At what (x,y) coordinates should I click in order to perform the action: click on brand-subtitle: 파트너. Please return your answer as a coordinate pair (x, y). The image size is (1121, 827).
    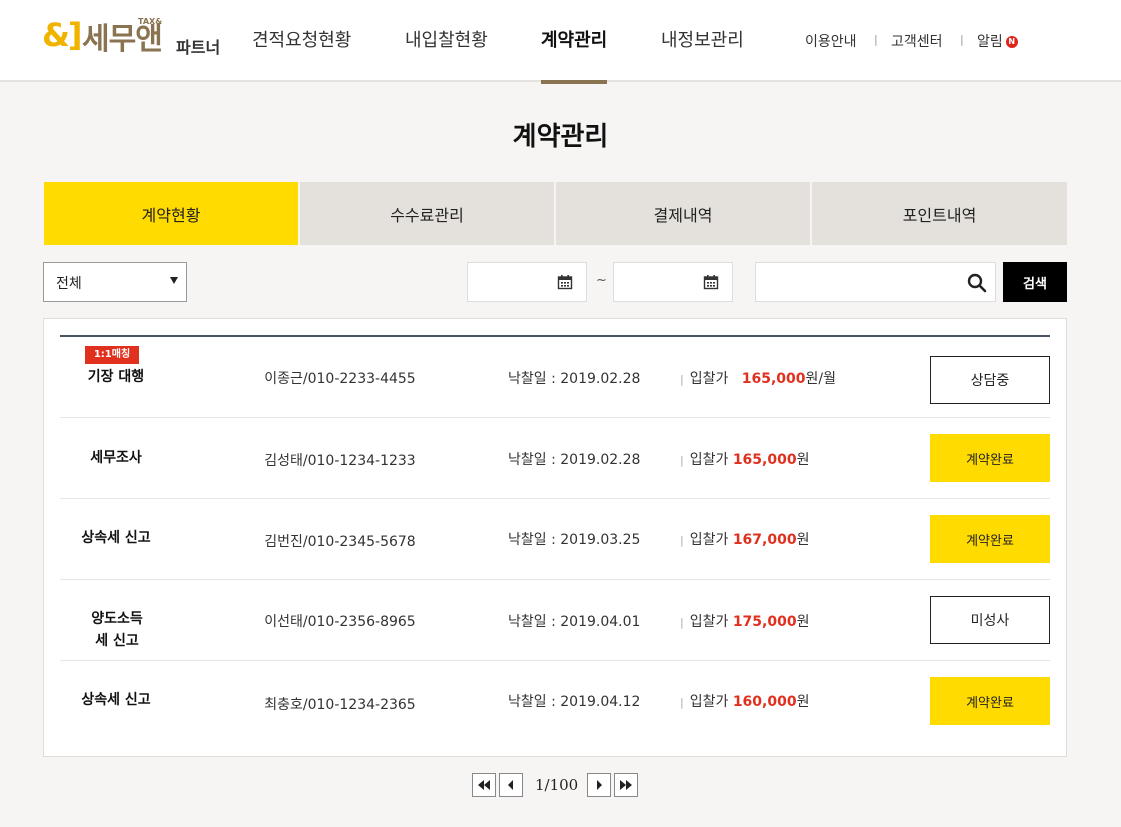
    Looking at the image, I should click on (198, 47).